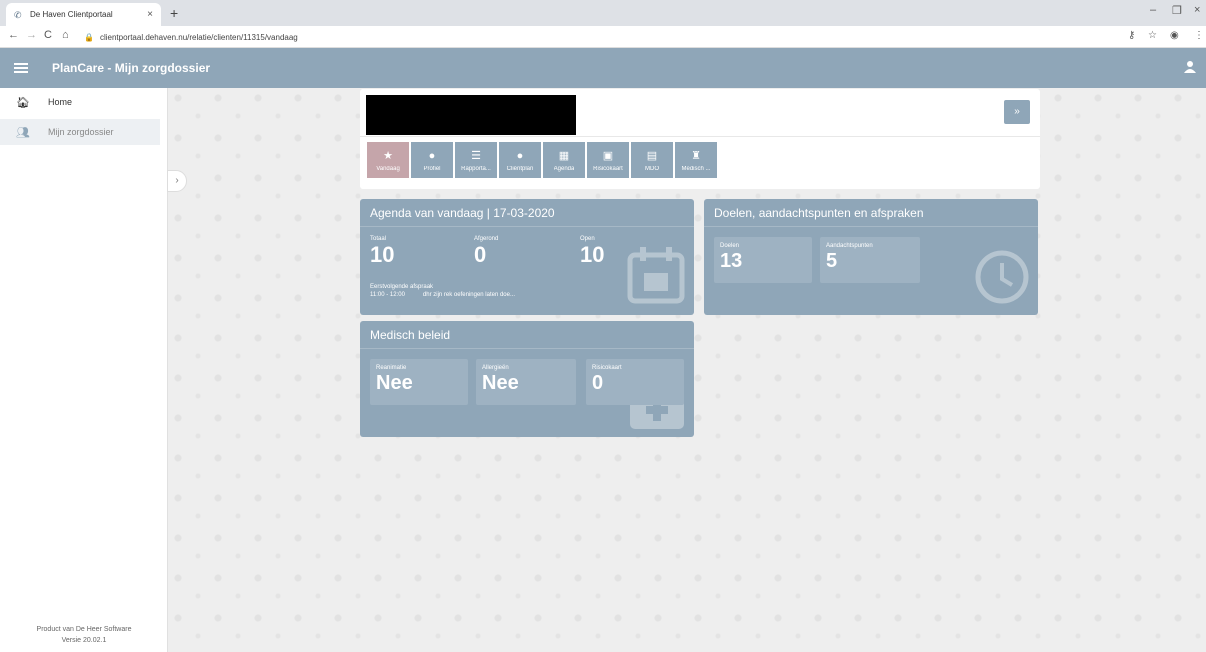 The height and width of the screenshot is (652, 1206). I want to click on star-icon: ★, so click(388, 155).